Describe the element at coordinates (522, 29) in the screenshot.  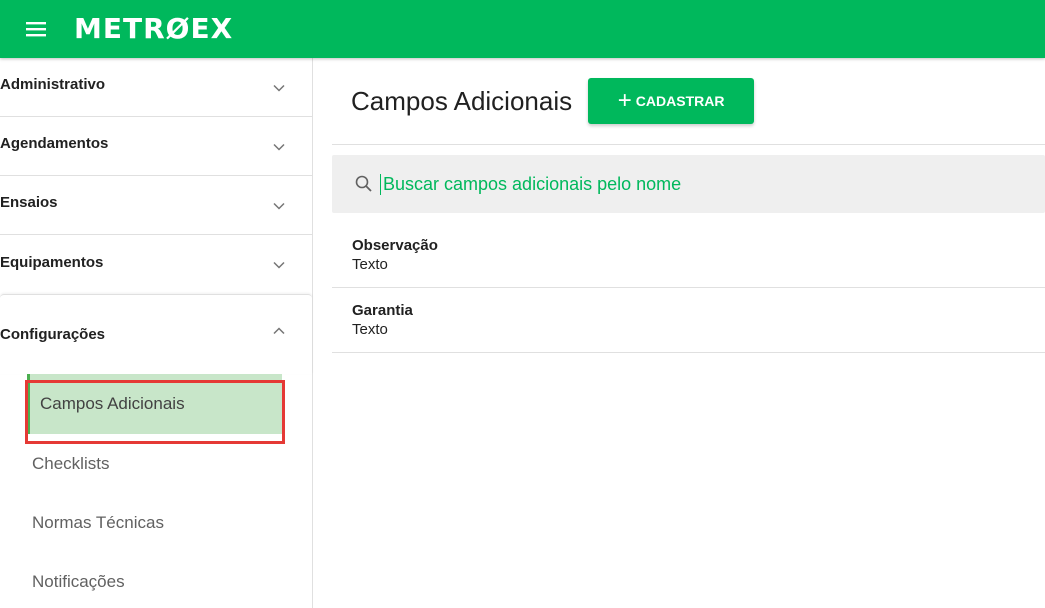
I see `top-app-bar: METRØEX` at that location.